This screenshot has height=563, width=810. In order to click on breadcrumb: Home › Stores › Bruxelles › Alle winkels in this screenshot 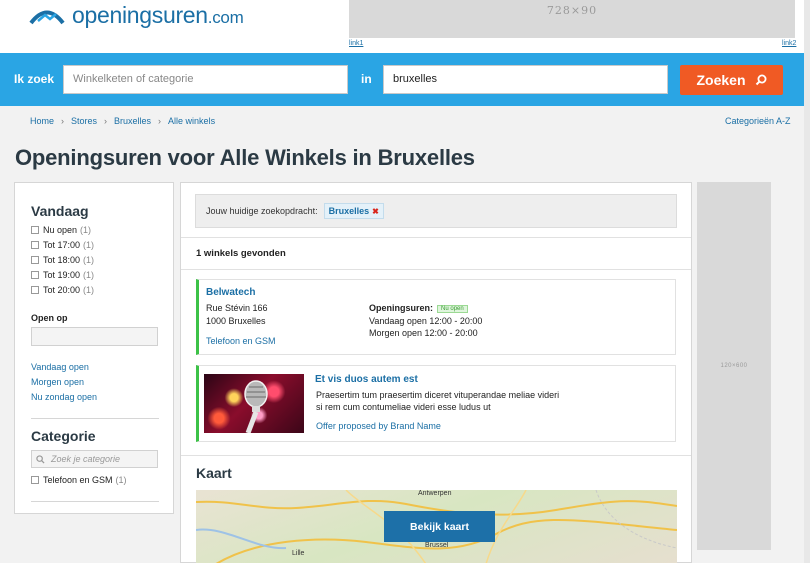, I will do `click(122, 121)`.